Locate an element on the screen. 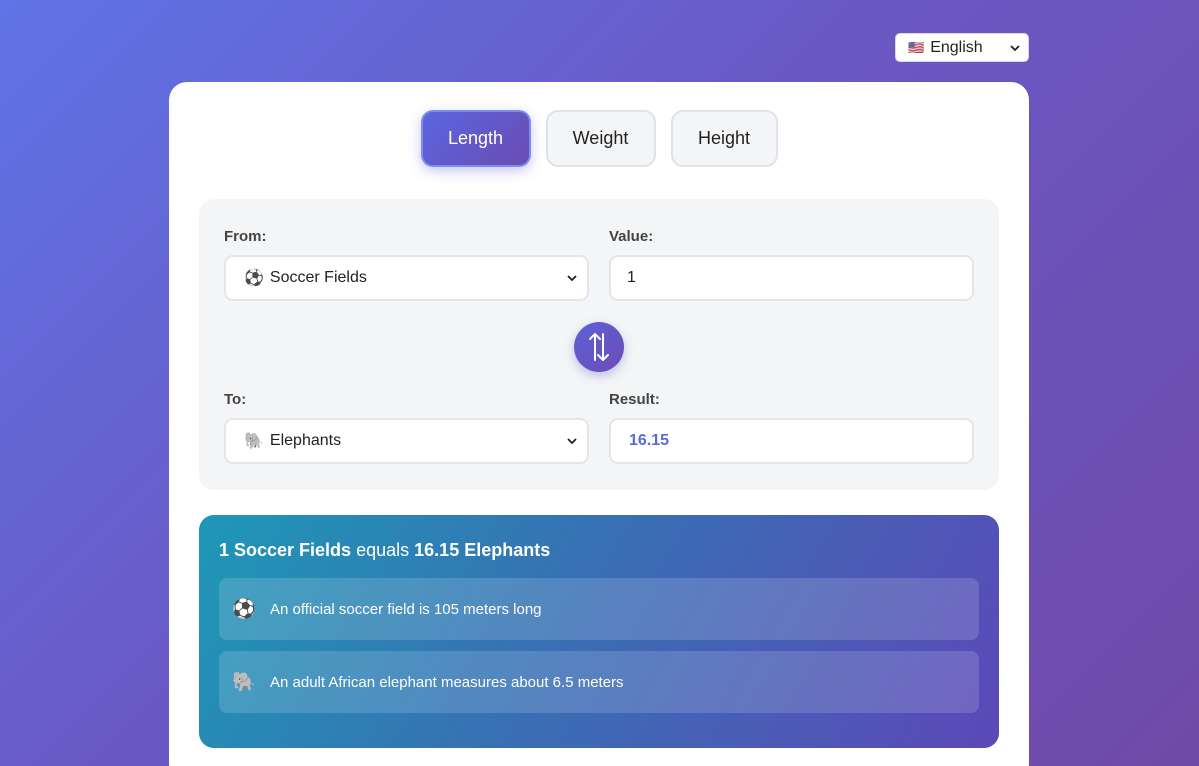 This screenshot has width=1199, height=766. summary-connector: equals is located at coordinates (383, 550).